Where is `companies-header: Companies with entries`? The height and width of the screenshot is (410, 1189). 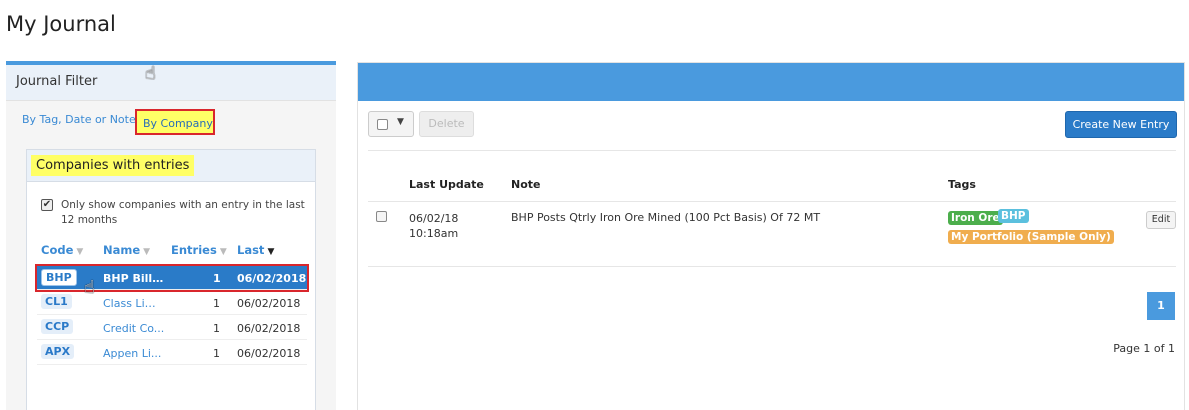 companies-header: Companies with entries is located at coordinates (171, 166).